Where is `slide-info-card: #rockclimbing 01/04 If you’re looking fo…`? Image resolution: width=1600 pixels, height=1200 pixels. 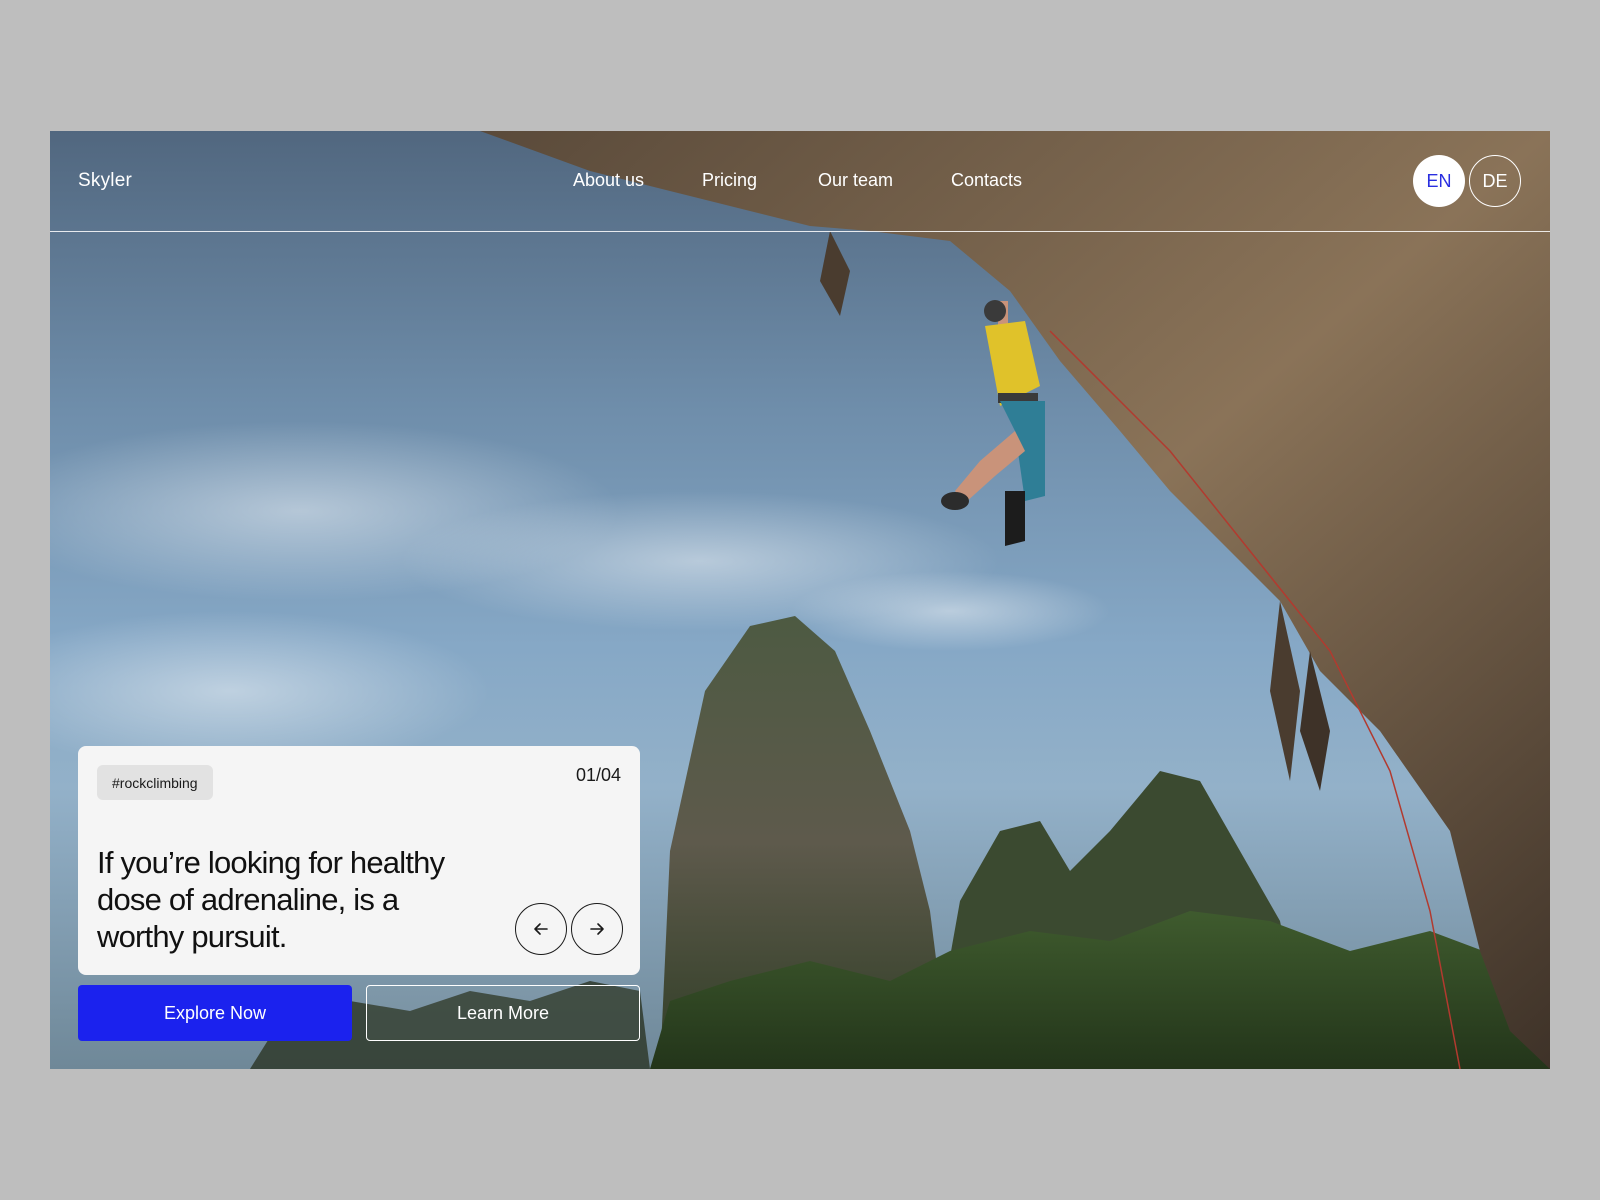 slide-info-card: #rockclimbing 01/04 If you’re looking fo… is located at coordinates (359, 860).